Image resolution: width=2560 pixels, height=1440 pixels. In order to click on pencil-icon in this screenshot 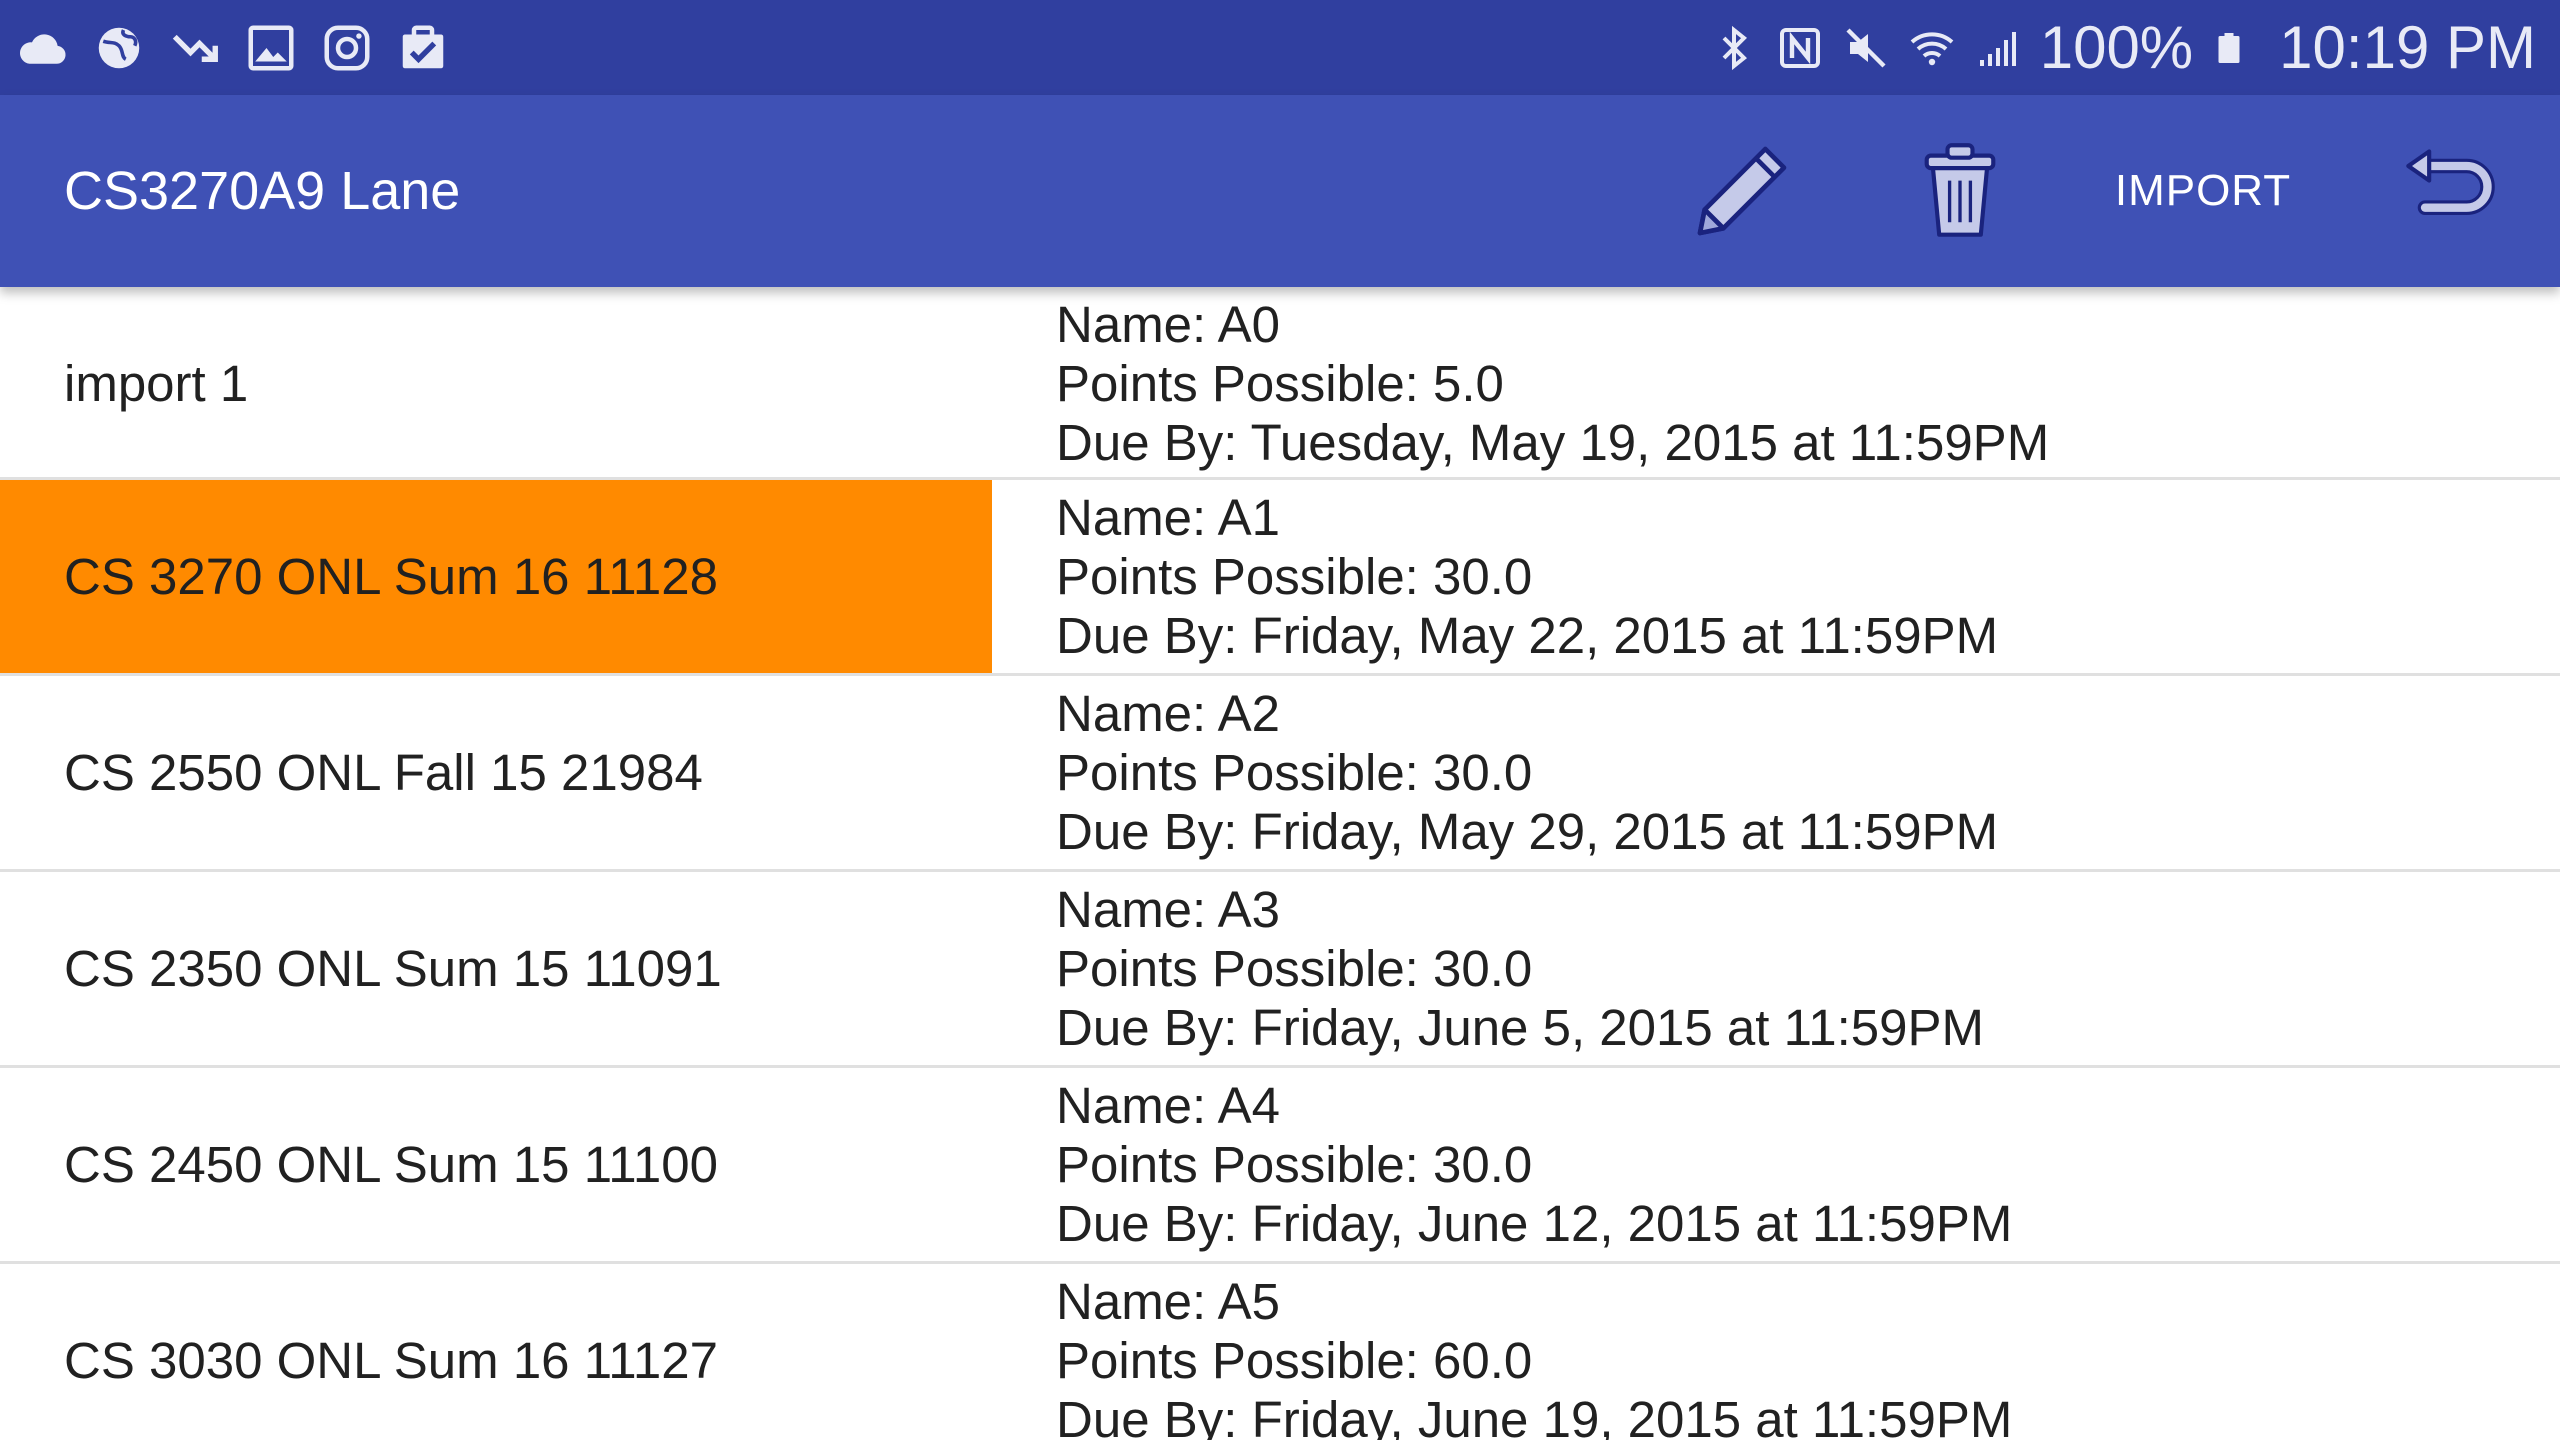, I will do `click(1742, 191)`.